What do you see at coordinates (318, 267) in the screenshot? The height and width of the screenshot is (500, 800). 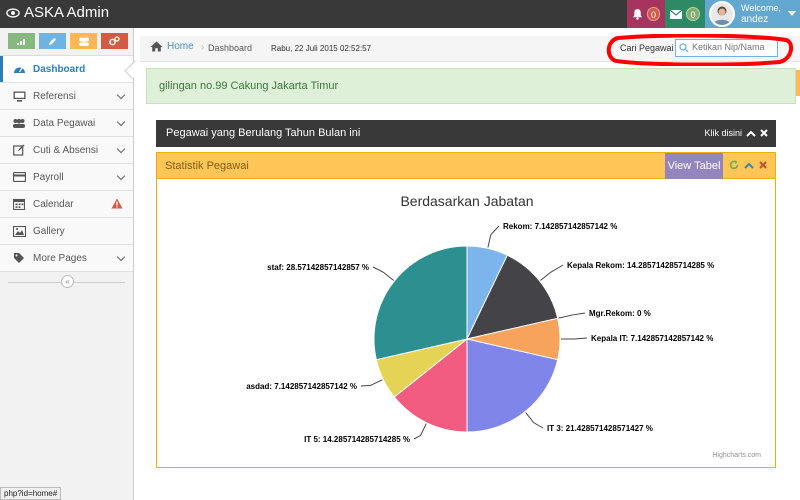 I see `pie-data-label: staf: 28.57142857142857 %` at bounding box center [318, 267].